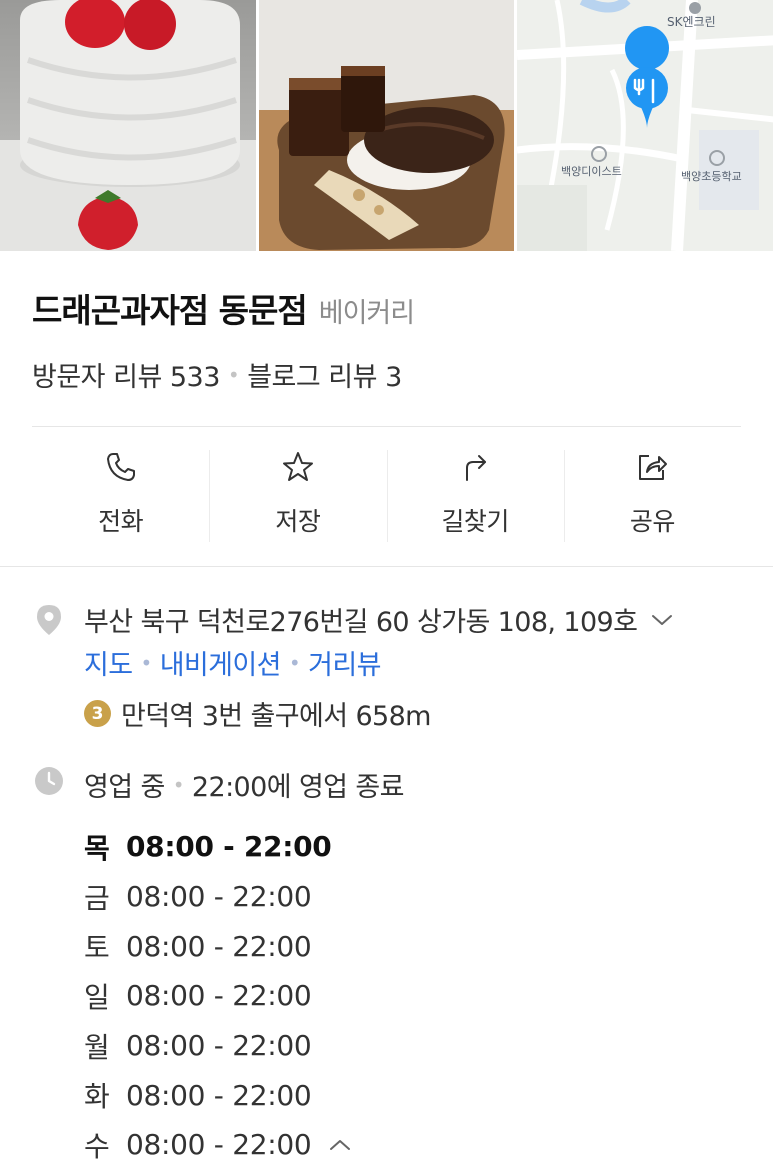 The width and height of the screenshot is (773, 1166). I want to click on hours-row-saturday: 토 08:00 - 22:00, so click(217, 946).